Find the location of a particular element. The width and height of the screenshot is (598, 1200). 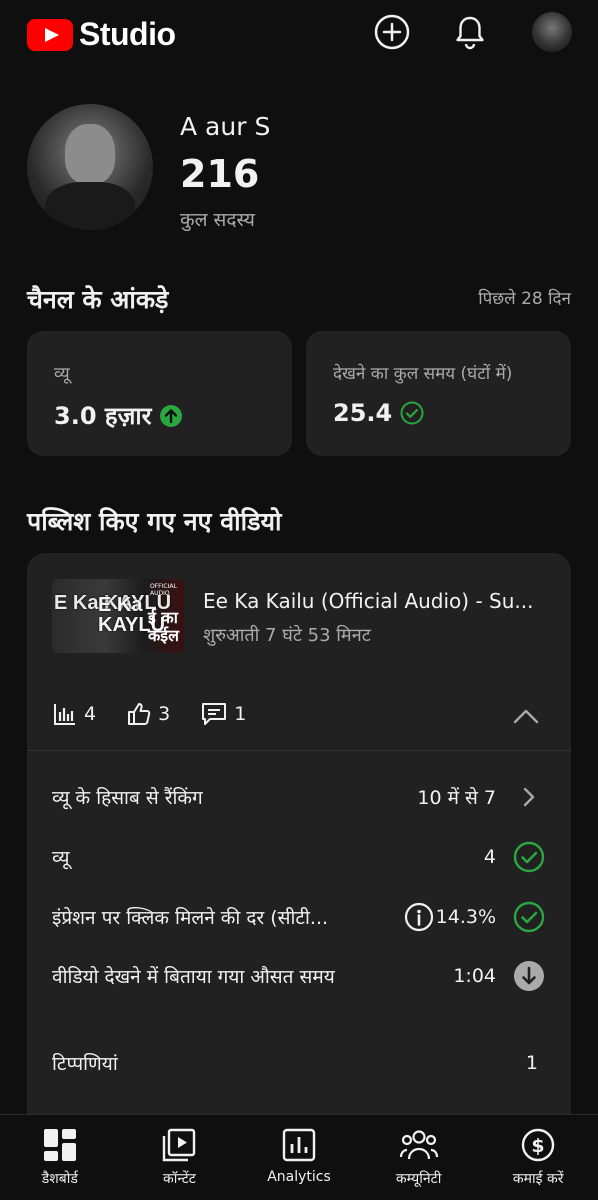

likes-metric: 3 is located at coordinates (148, 714).